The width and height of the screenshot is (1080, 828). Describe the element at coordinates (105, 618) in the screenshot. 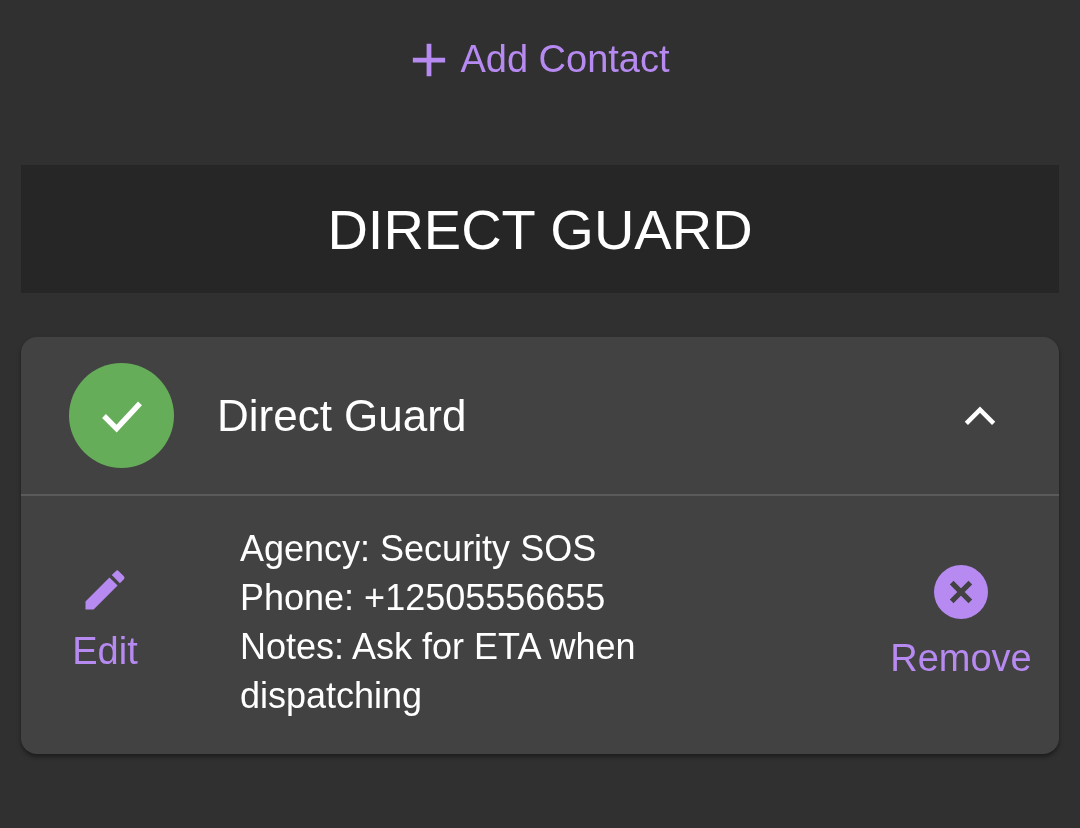

I see `edit-button: Edit` at that location.